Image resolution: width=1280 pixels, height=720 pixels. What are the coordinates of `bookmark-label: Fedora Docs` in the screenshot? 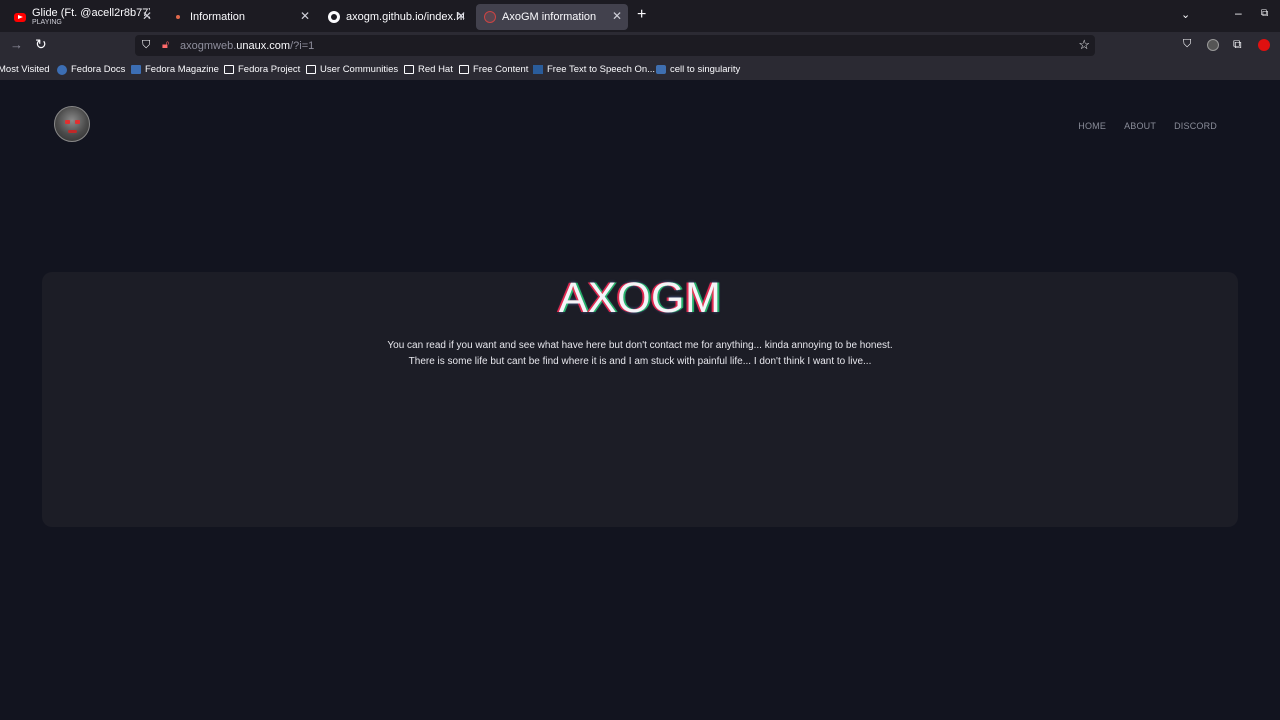 It's located at (98, 69).